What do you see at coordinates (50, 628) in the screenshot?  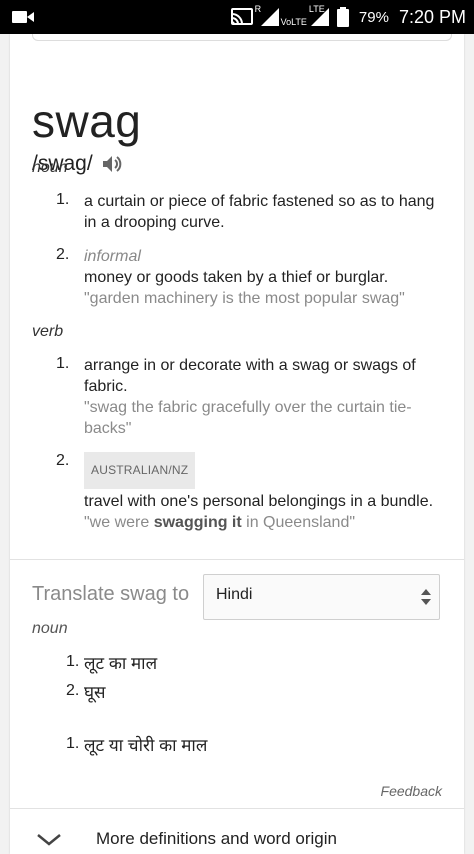 I see `translate-pos-noun: noun` at bounding box center [50, 628].